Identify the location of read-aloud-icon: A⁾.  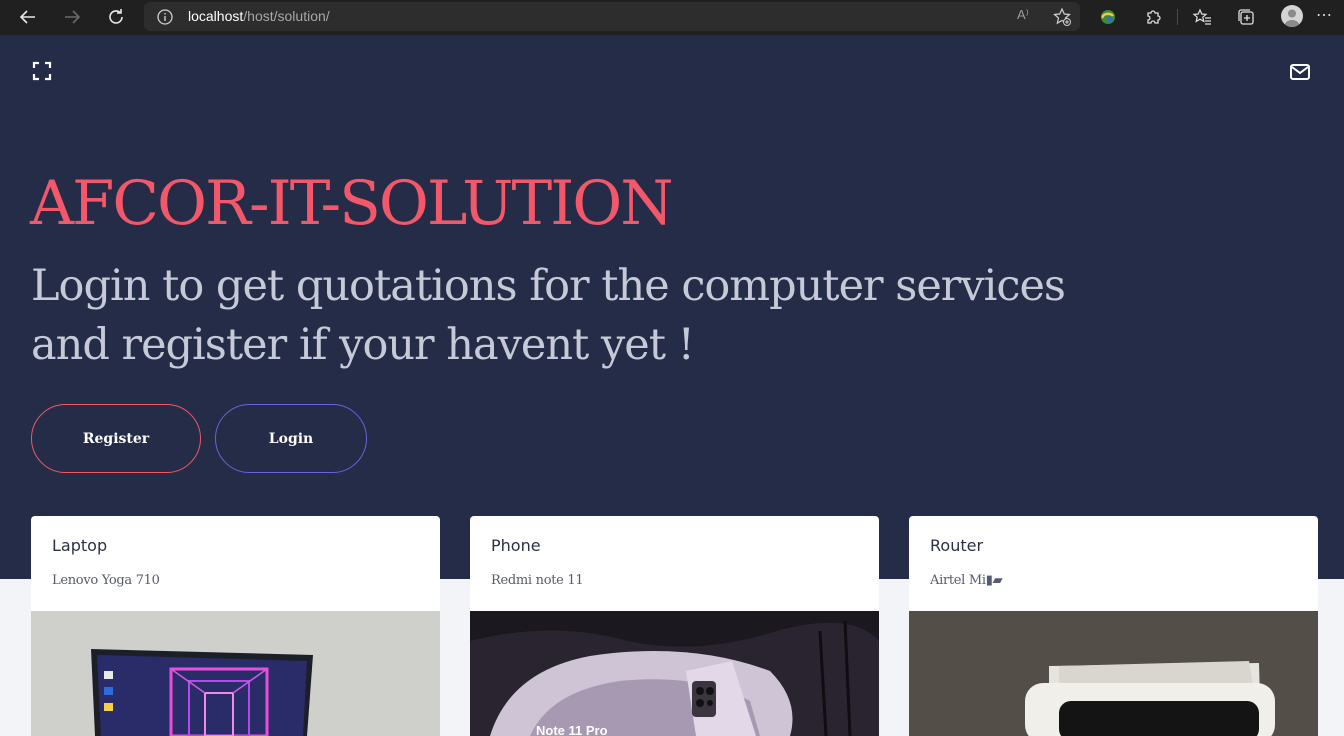
(1023, 15).